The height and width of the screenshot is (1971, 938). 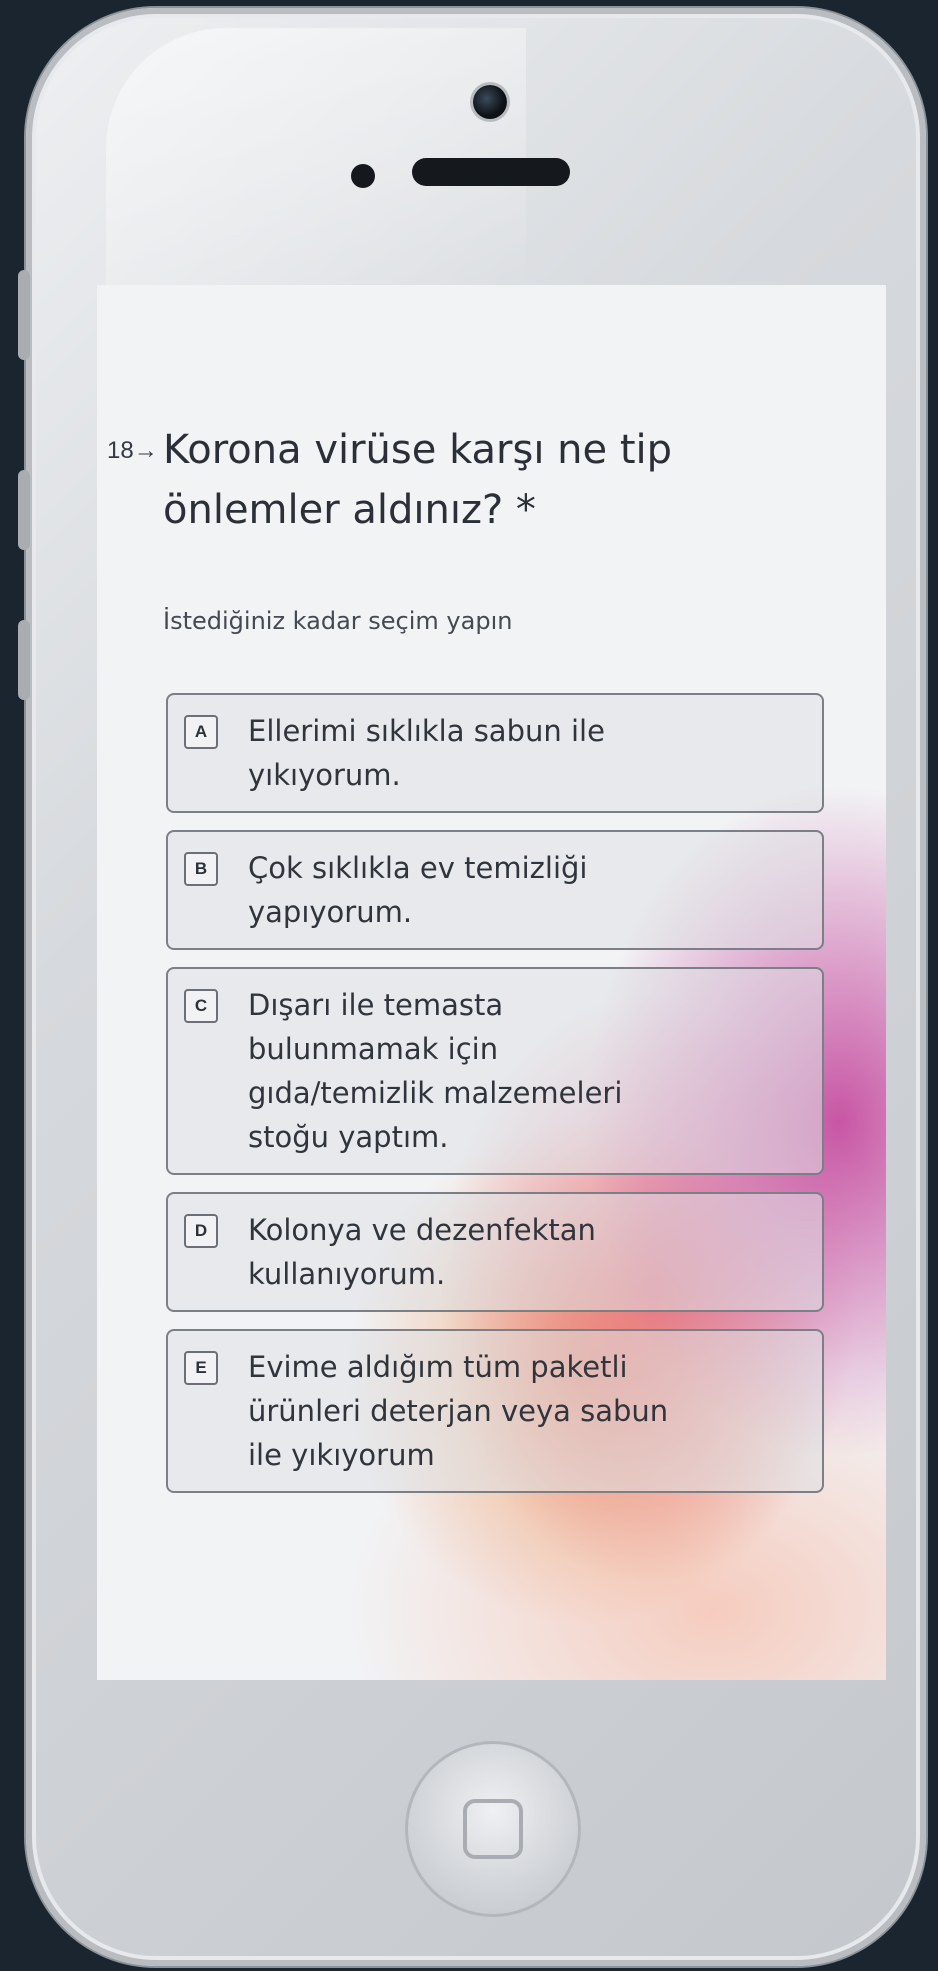 What do you see at coordinates (24, 510) in the screenshot?
I see `volume-up-button` at bounding box center [24, 510].